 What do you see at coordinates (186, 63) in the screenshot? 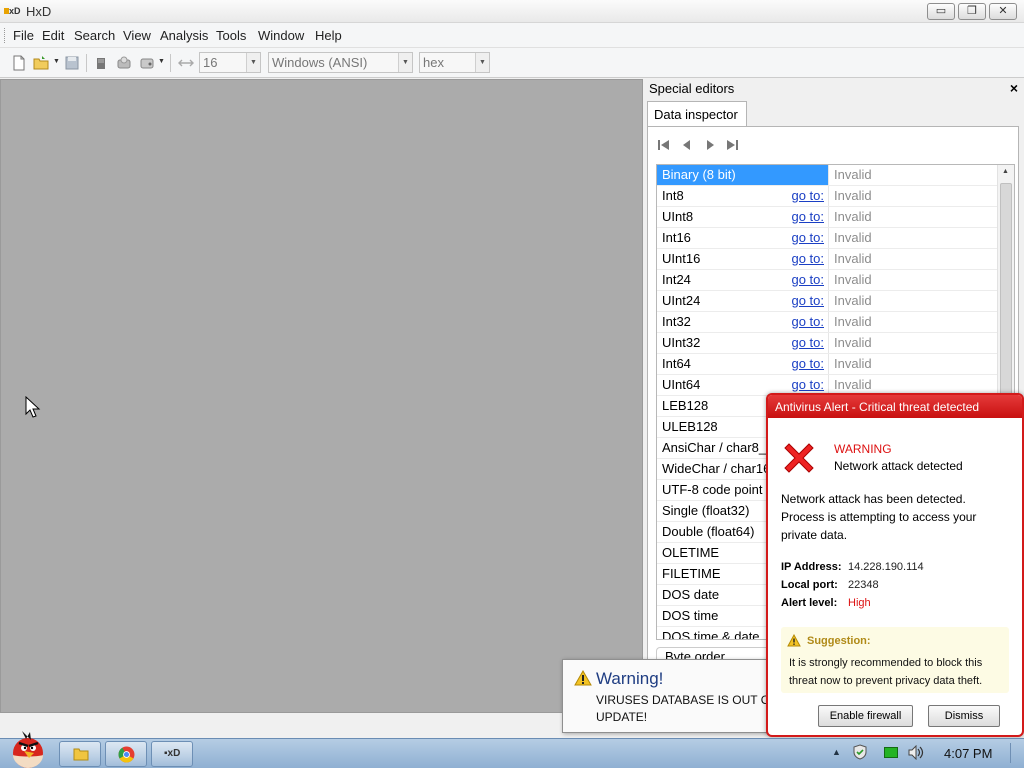
I see `bytes-per-row-icon` at bounding box center [186, 63].